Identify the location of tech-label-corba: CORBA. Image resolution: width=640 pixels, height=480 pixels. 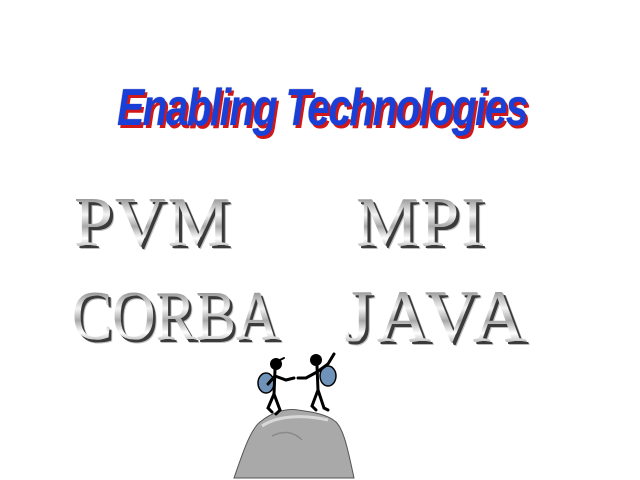
(176, 316).